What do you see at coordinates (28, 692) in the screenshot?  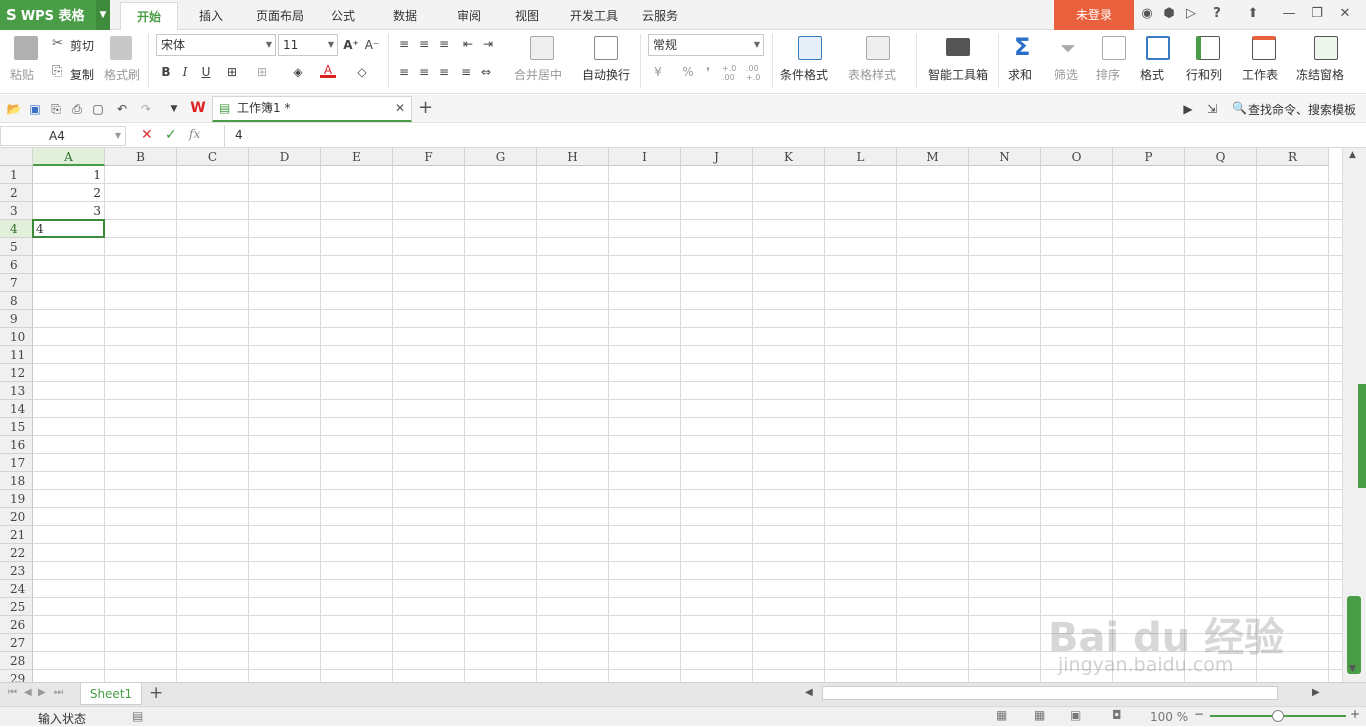 I see `prev-sheet-icon: ◀` at bounding box center [28, 692].